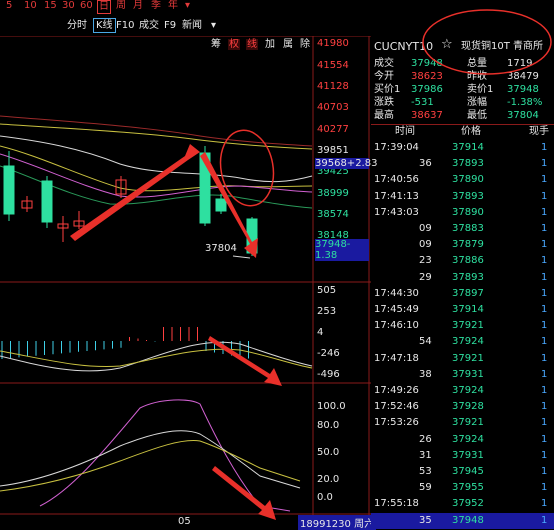 The width and height of the screenshot is (554, 530). I want to click on volume-readout: 18991230 周六, so click(337, 522).